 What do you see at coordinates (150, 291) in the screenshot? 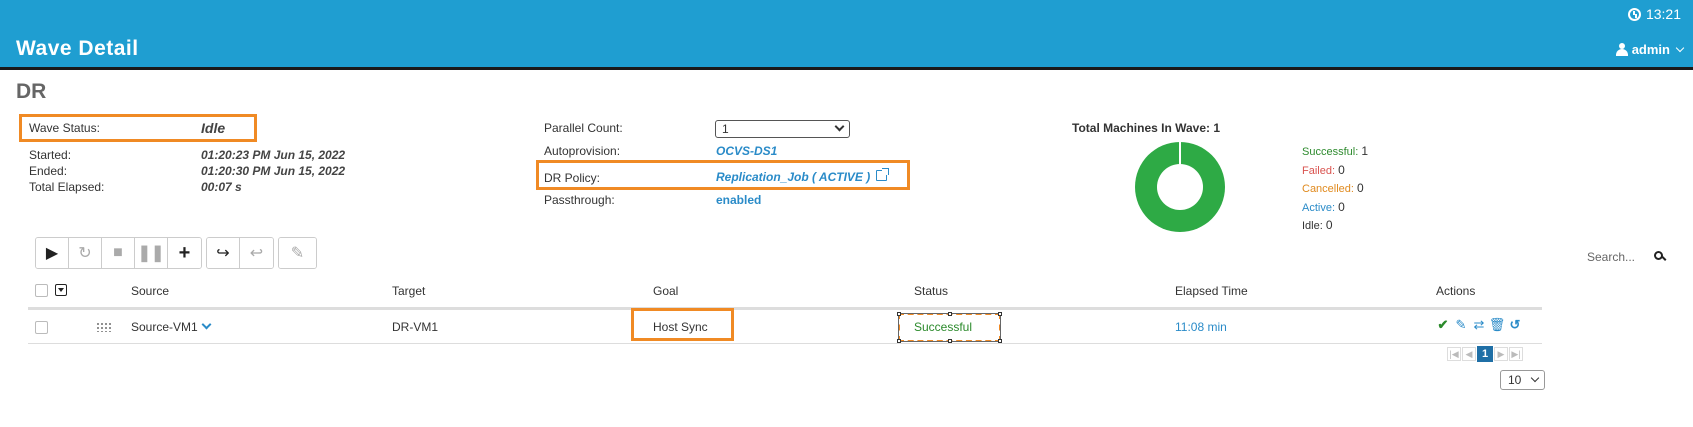
I see `column-source: Source` at bounding box center [150, 291].